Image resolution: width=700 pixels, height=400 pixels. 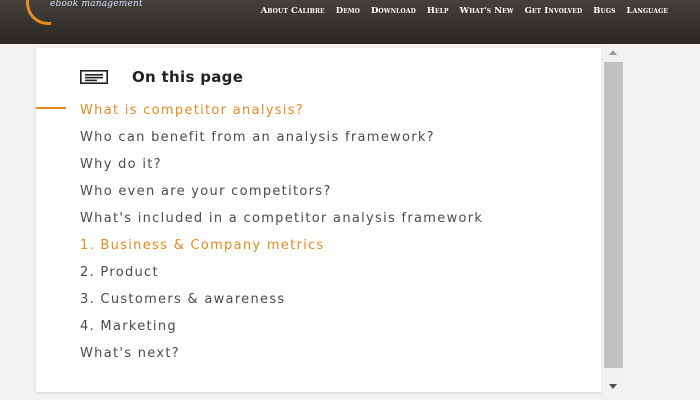 I want to click on nav-download: Download, so click(x=393, y=11).